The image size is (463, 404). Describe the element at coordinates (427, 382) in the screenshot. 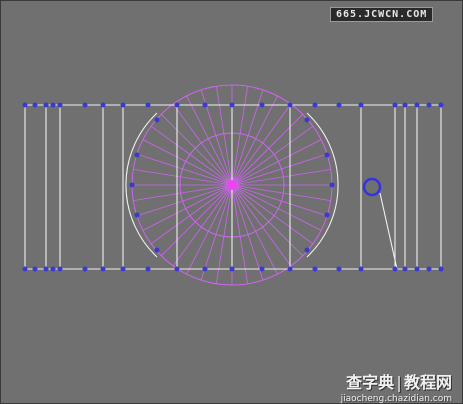

I see `watermark-brand-right: 教程网` at that location.